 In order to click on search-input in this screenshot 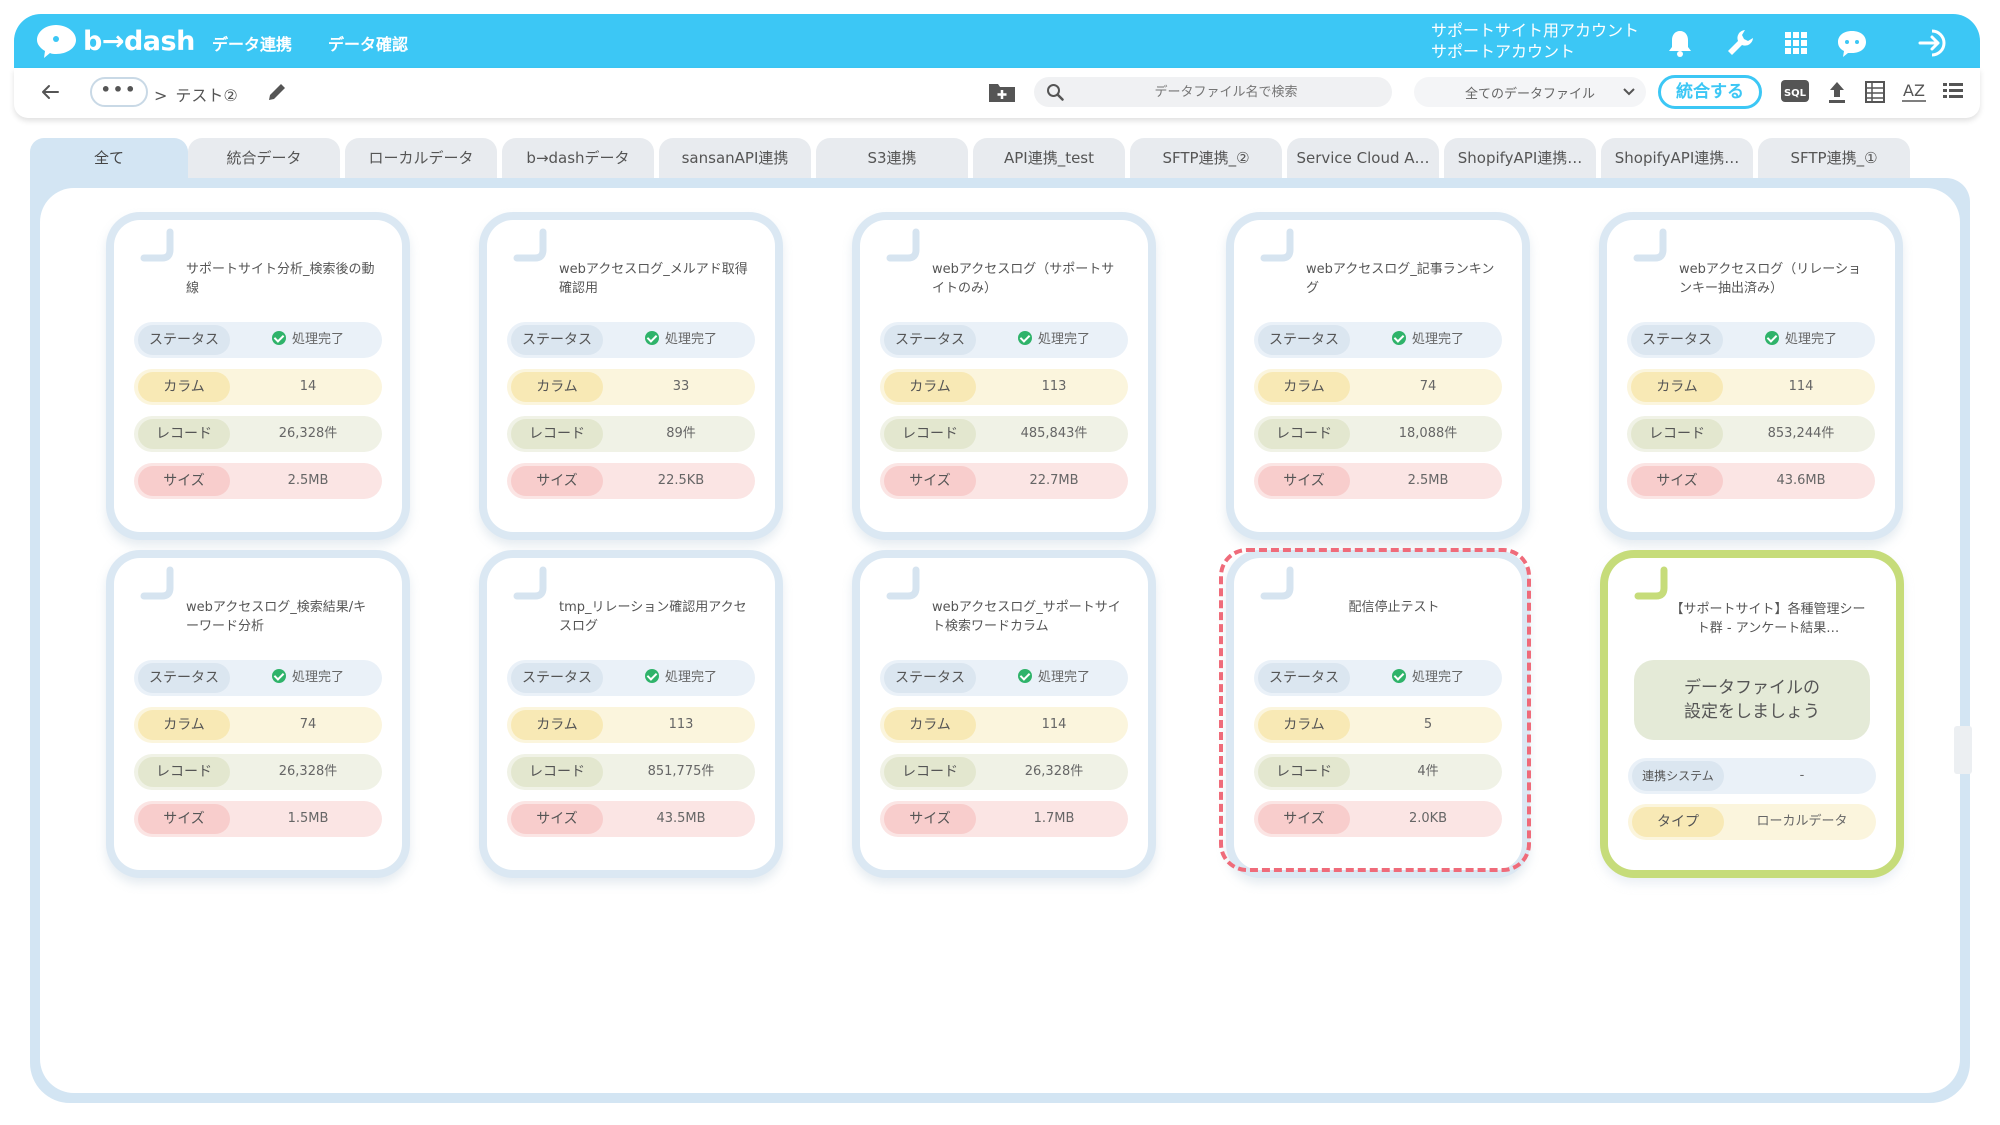, I will do `click(1226, 92)`.